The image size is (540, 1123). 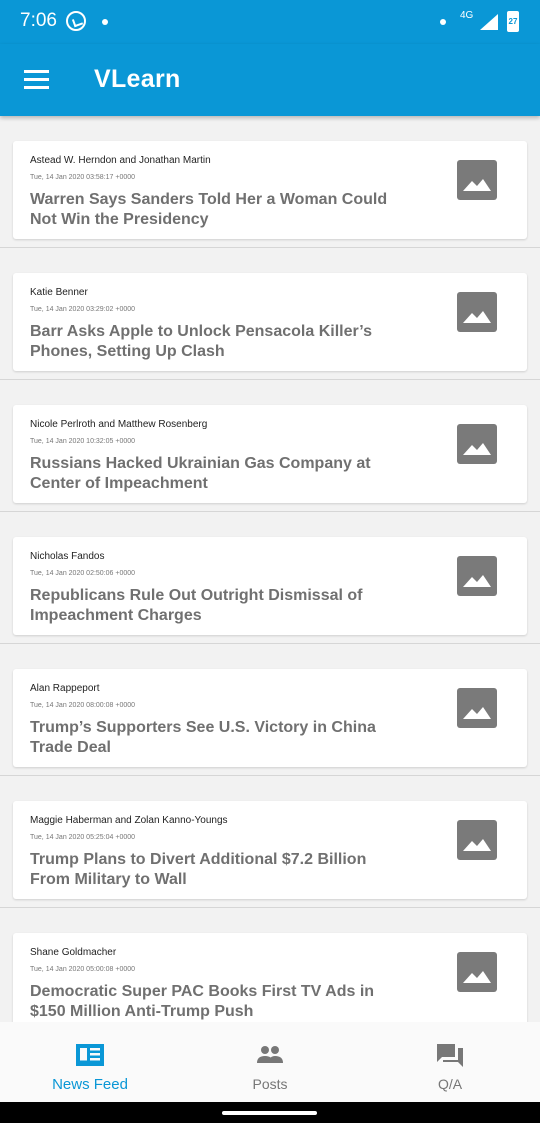 I want to click on article-date: Tue, 14 Jan 2020 03:29:02 +0000, so click(x=83, y=309).